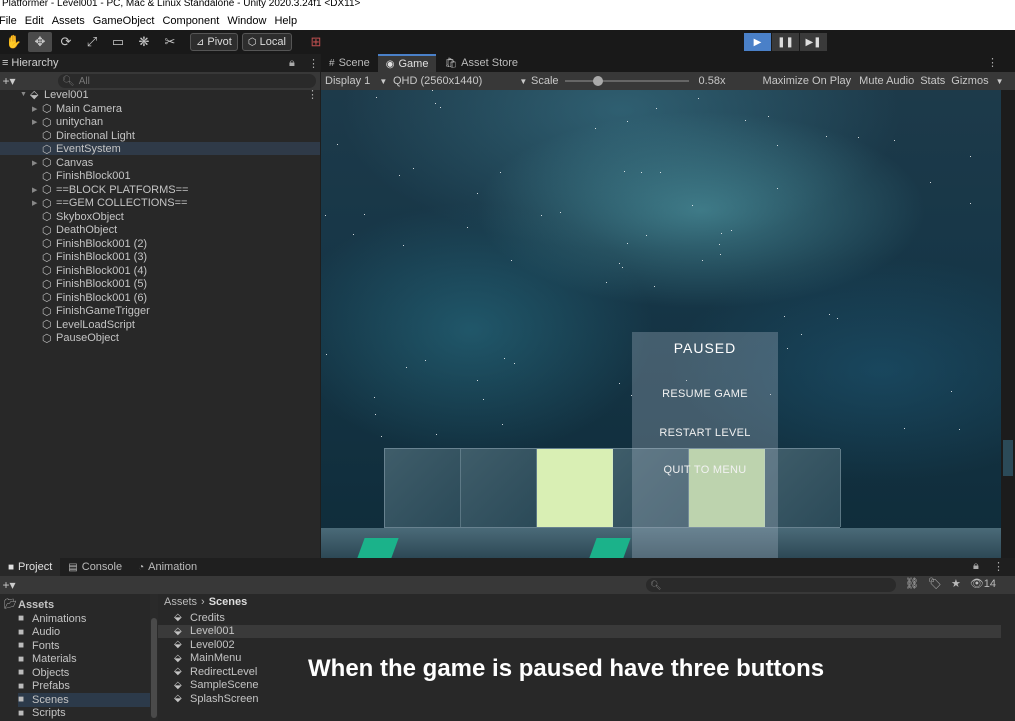 Image resolution: width=1015 pixels, height=721 pixels. What do you see at coordinates (610, 548) in the screenshot?
I see `gem-object` at bounding box center [610, 548].